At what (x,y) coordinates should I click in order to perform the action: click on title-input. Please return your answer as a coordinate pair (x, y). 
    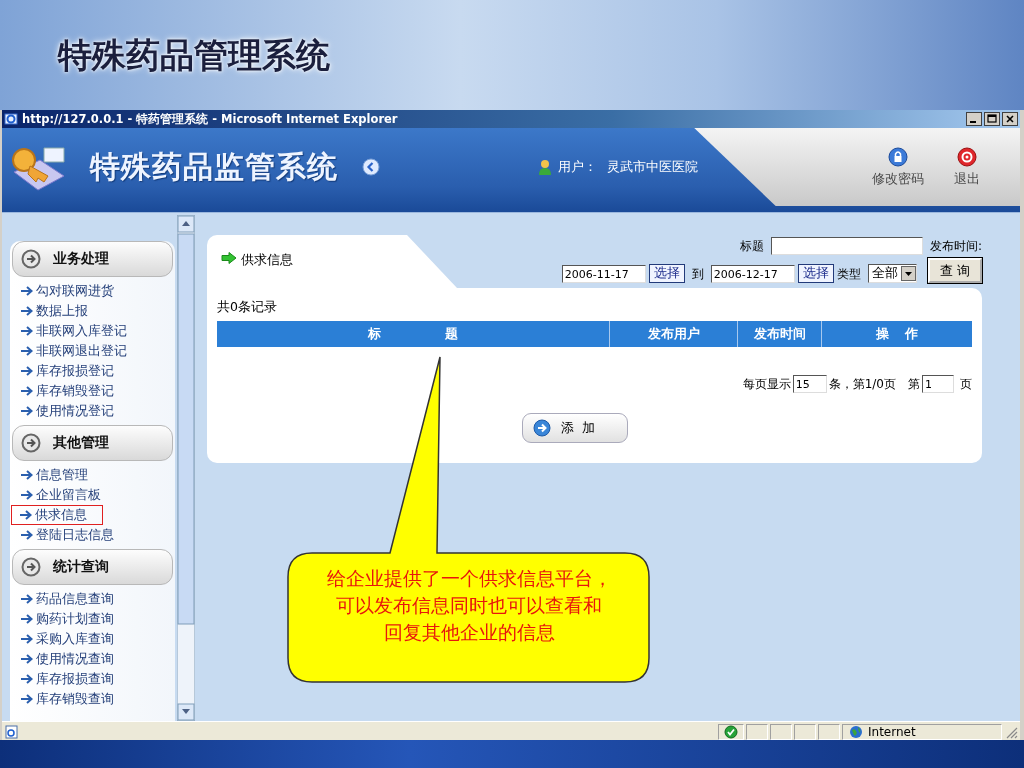
    Looking at the image, I should click on (846, 246).